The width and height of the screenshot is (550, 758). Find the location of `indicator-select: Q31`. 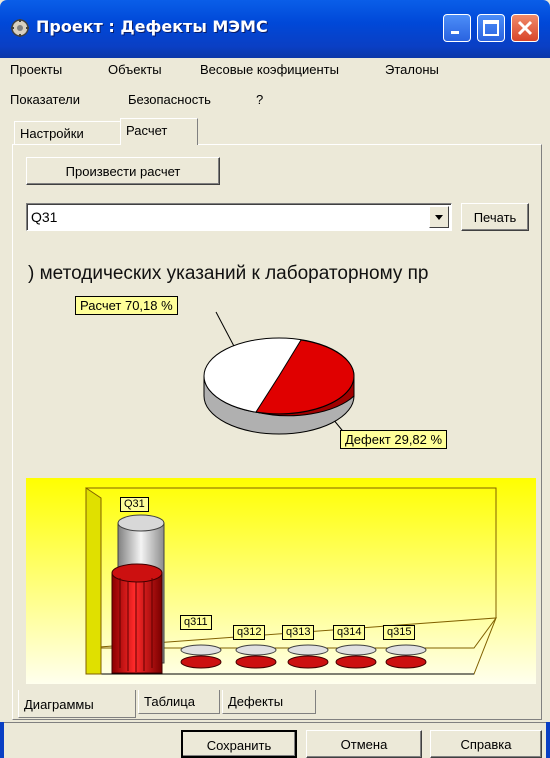

indicator-select: Q31 is located at coordinates (239, 217).